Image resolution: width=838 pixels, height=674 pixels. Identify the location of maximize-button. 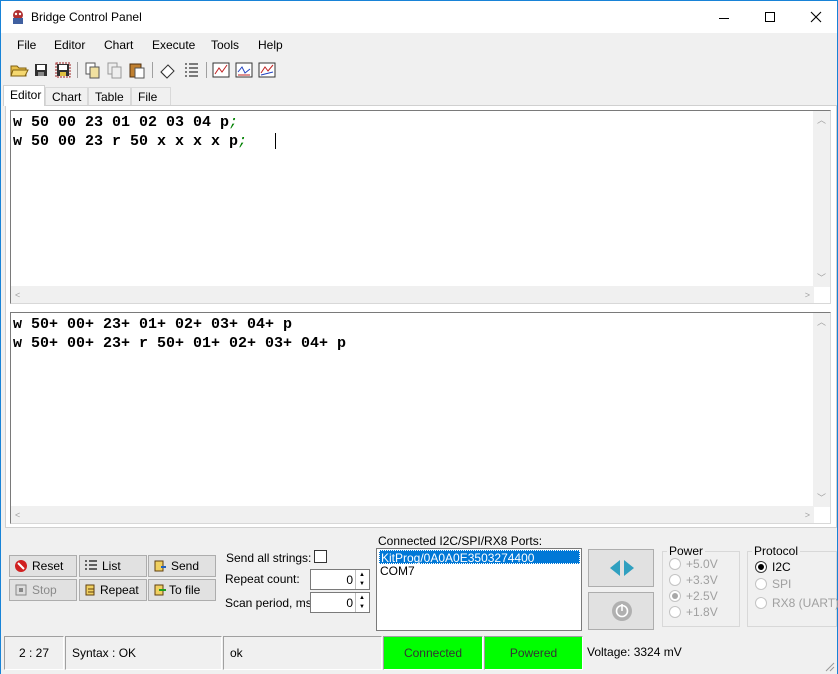
(770, 17).